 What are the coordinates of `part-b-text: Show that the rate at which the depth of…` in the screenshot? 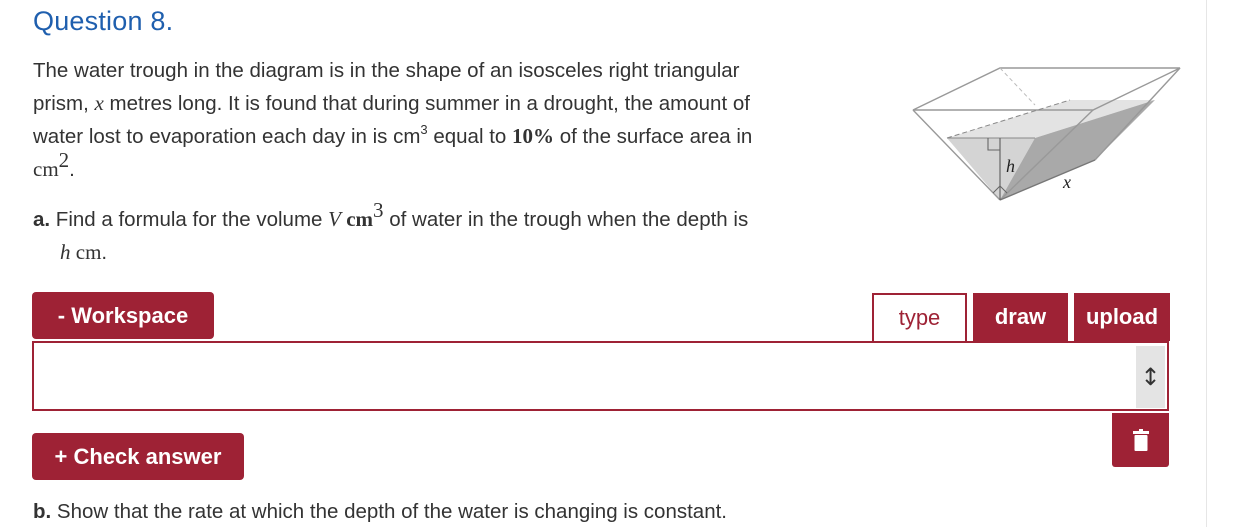 It's located at (389, 511).